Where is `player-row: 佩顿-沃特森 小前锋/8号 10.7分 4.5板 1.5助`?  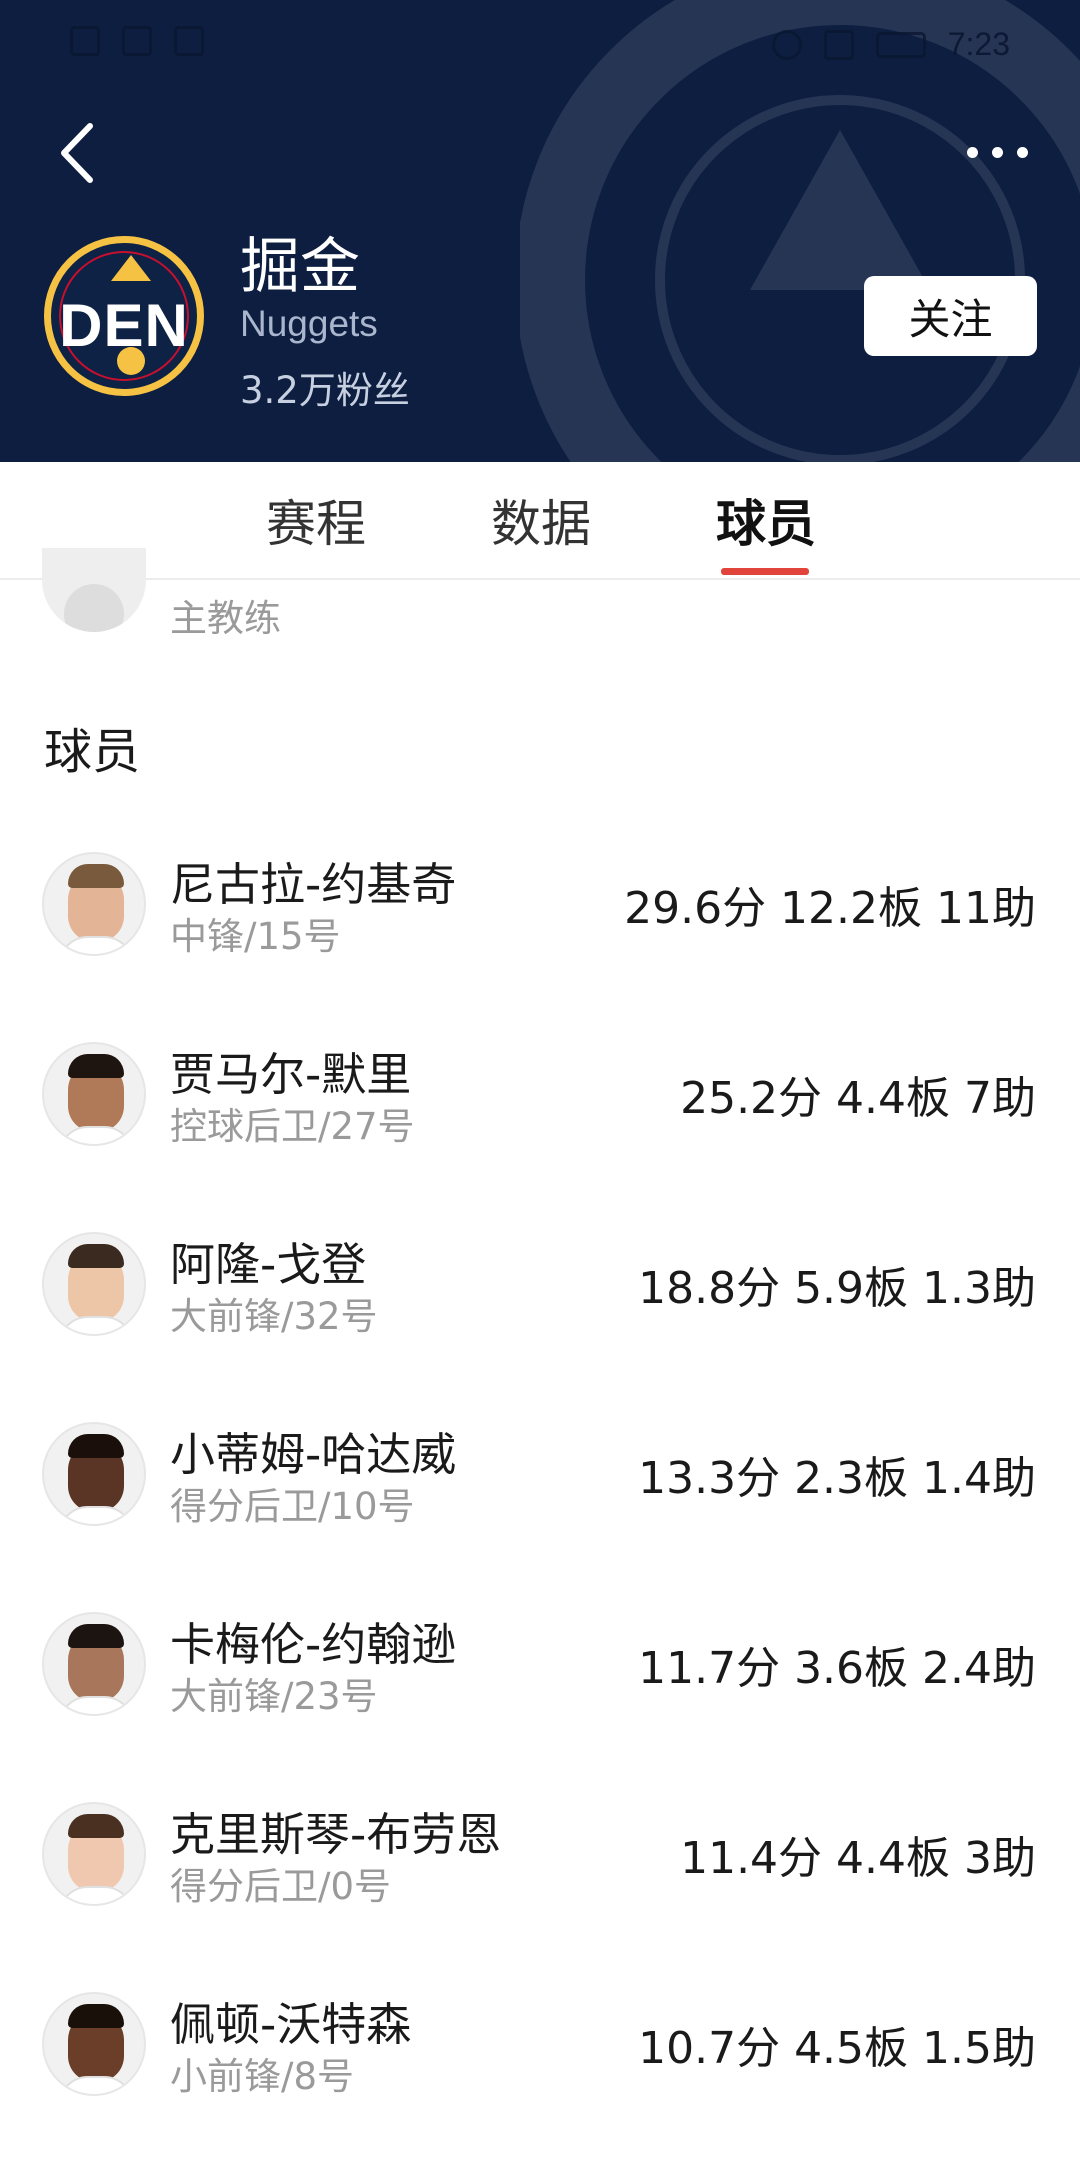
player-row: 佩顿-沃特森 小前锋/8号 10.7分 4.5板 1.5助 is located at coordinates (540, 2057).